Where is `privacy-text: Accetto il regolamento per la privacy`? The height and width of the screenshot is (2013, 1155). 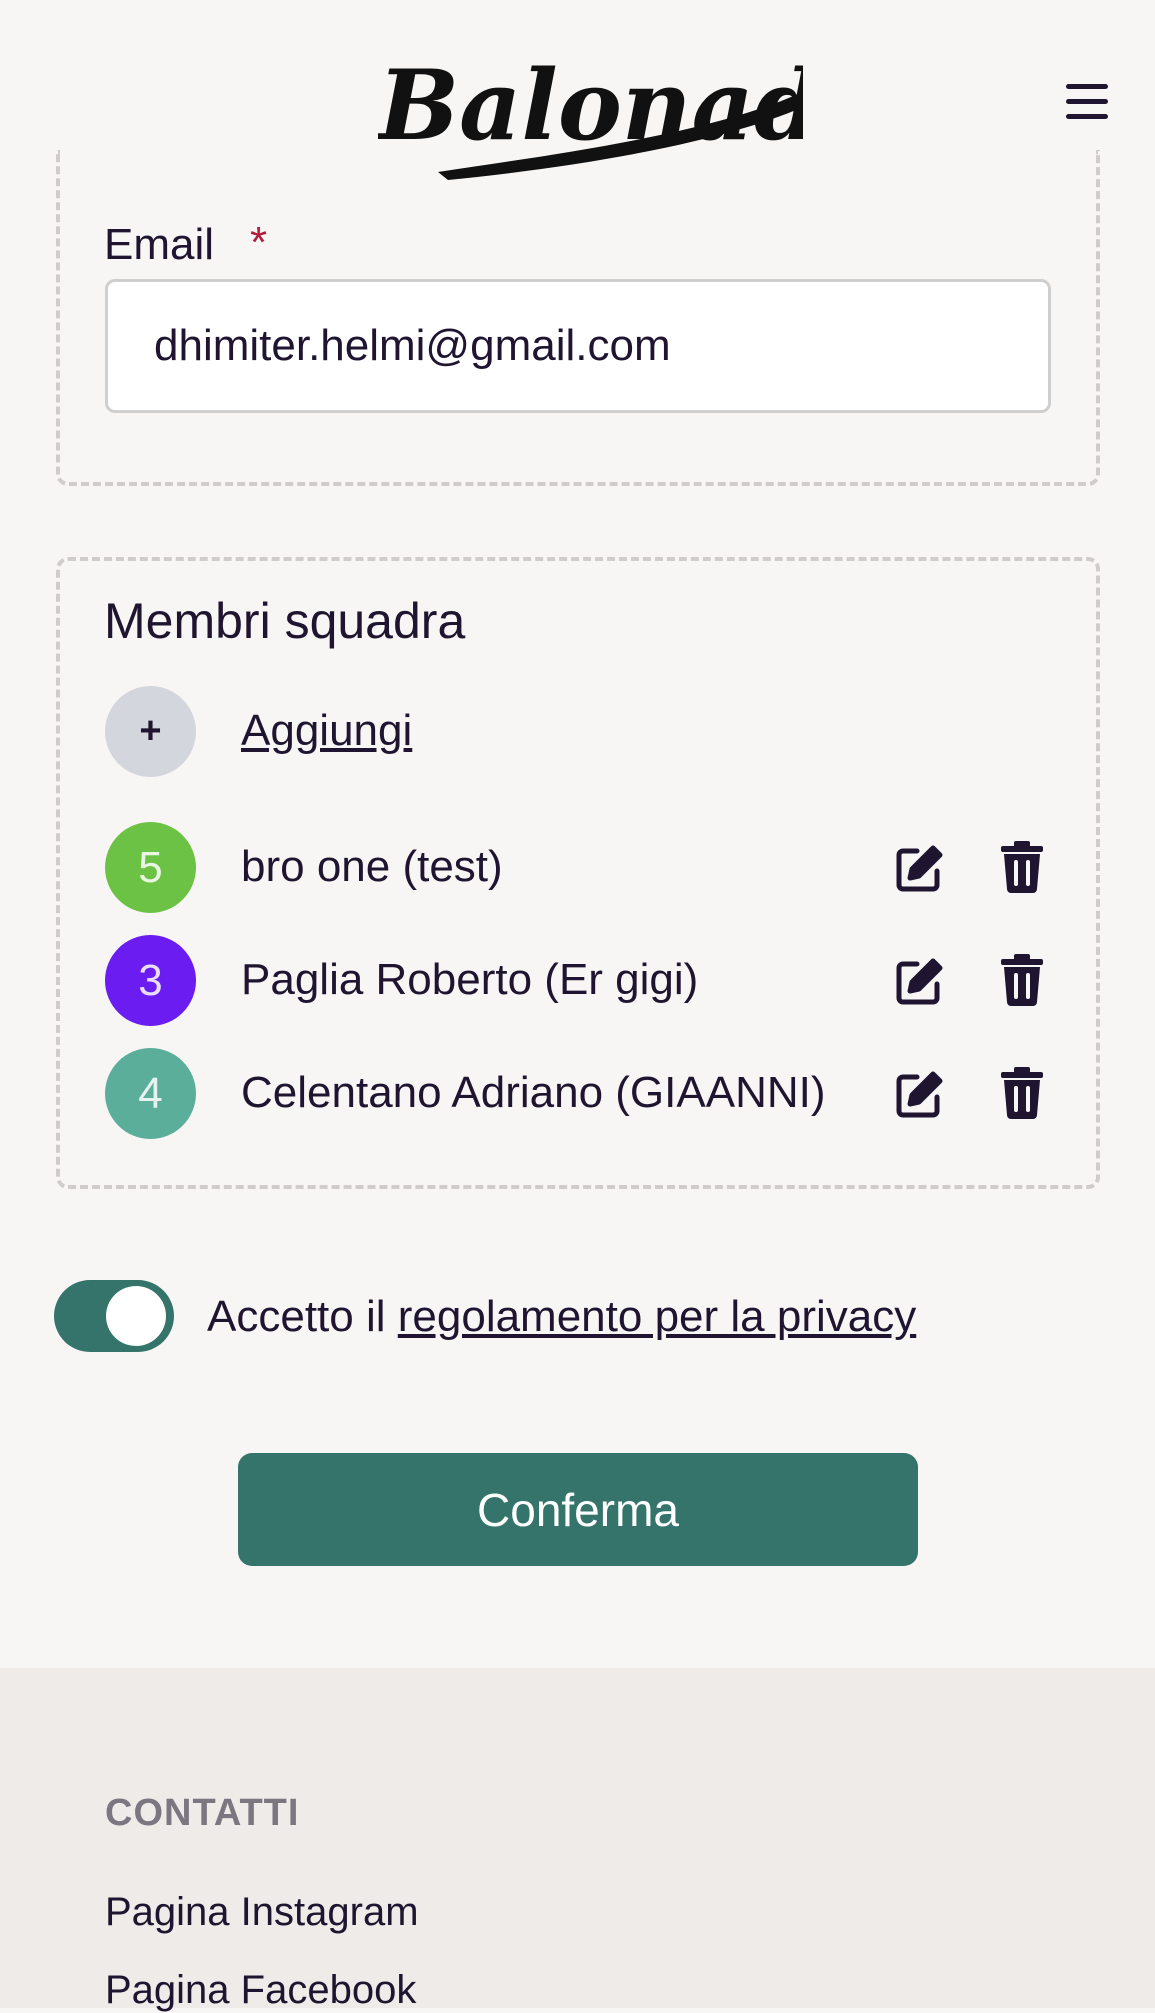
privacy-text: Accetto il regolamento per la privacy is located at coordinates (561, 1317).